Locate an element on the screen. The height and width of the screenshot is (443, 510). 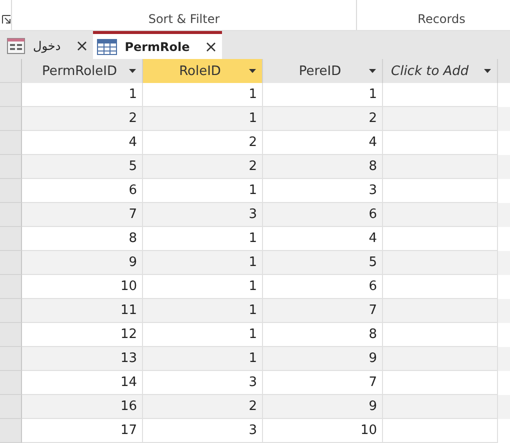
ribbon-group-label: Records is located at coordinates (442, 19).